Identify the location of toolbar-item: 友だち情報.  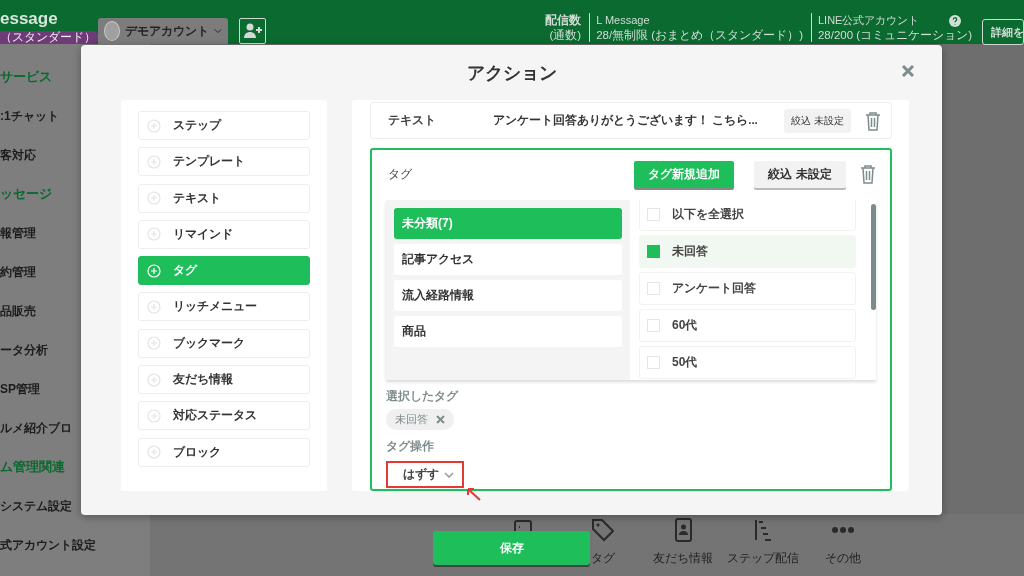
(683, 545).